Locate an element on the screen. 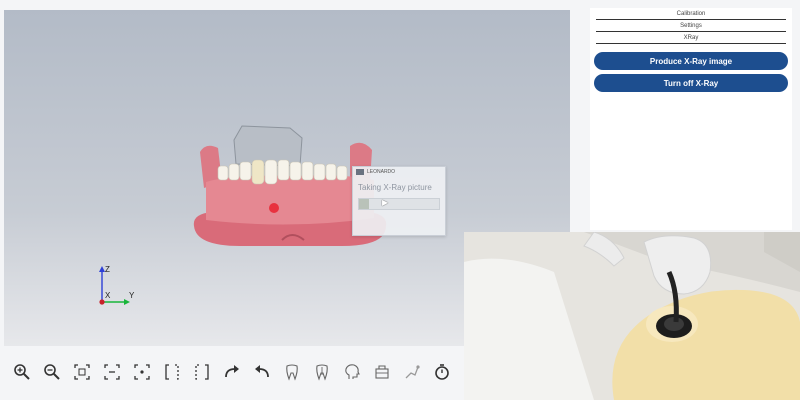 Image resolution: width=800 pixels, height=400 pixels. view-right-icon is located at coordinates (202, 372).